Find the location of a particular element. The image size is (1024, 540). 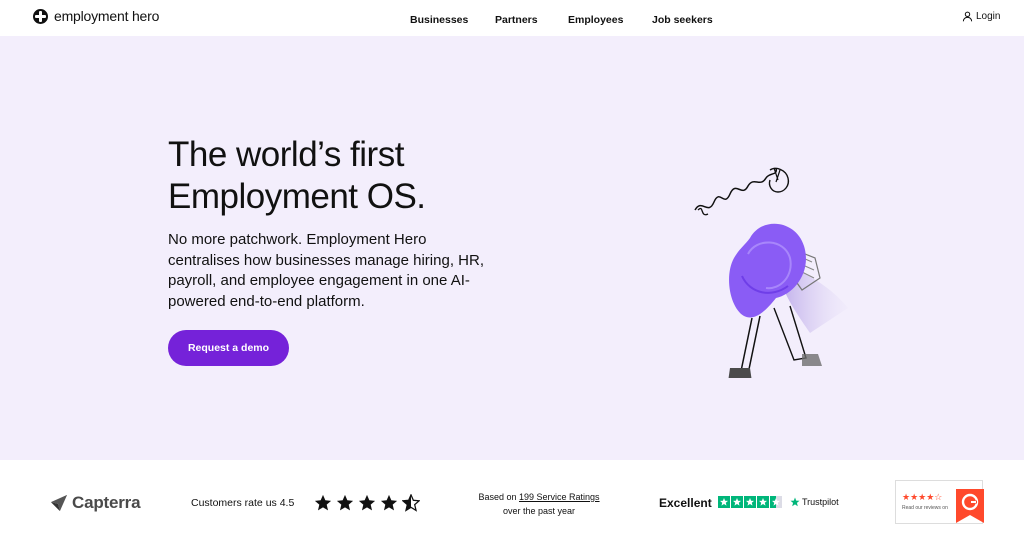

service-ratings-link: 199 Service Ratings is located at coordinates (559, 497).